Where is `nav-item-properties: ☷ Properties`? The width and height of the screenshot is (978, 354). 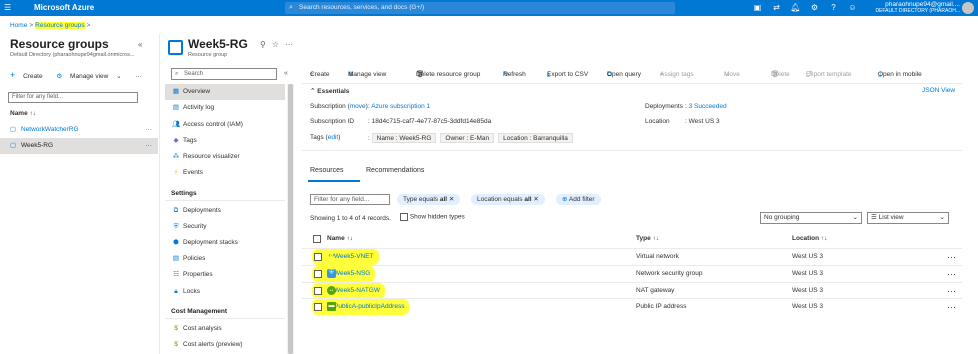 nav-item-properties: ☷ Properties is located at coordinates (225, 275).